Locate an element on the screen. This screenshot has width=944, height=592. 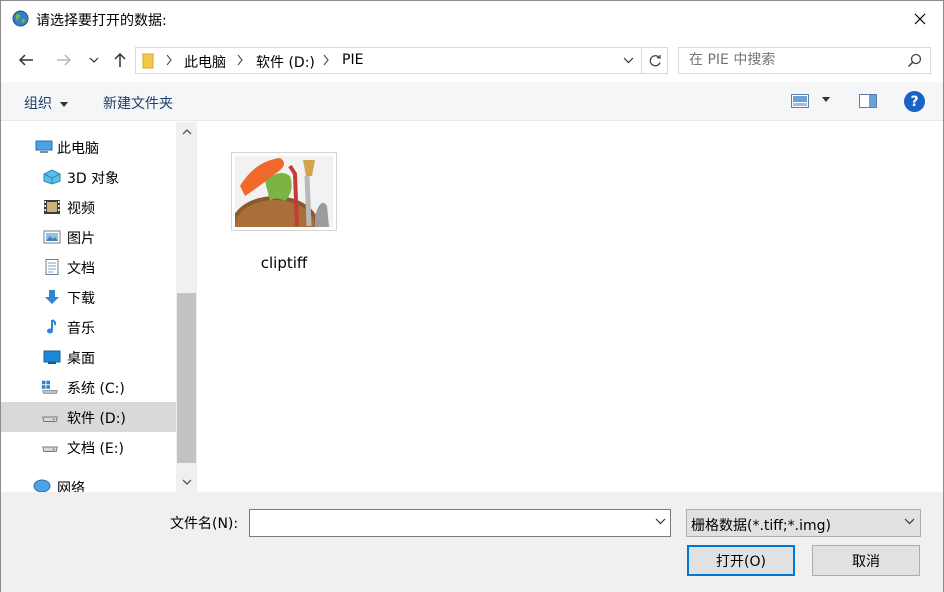
nav-item-label: 图片 is located at coordinates (81, 239).